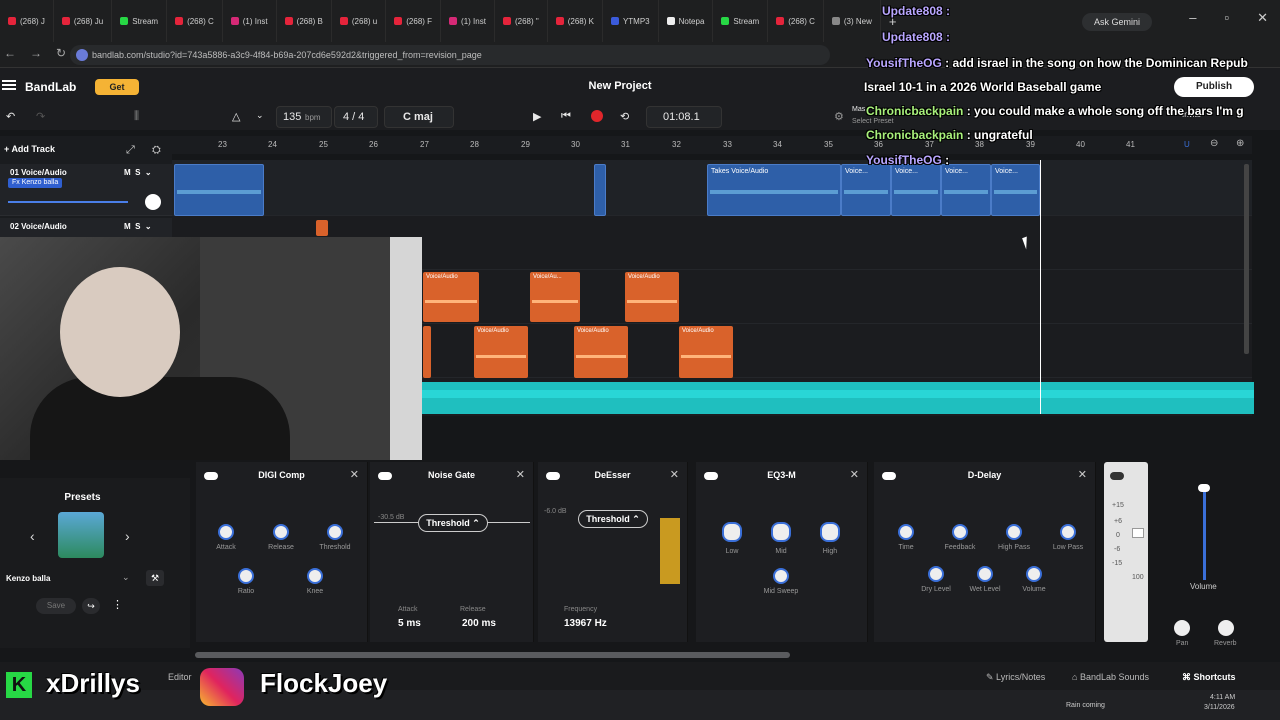  I want to click on menu-icon, so click(9, 85).